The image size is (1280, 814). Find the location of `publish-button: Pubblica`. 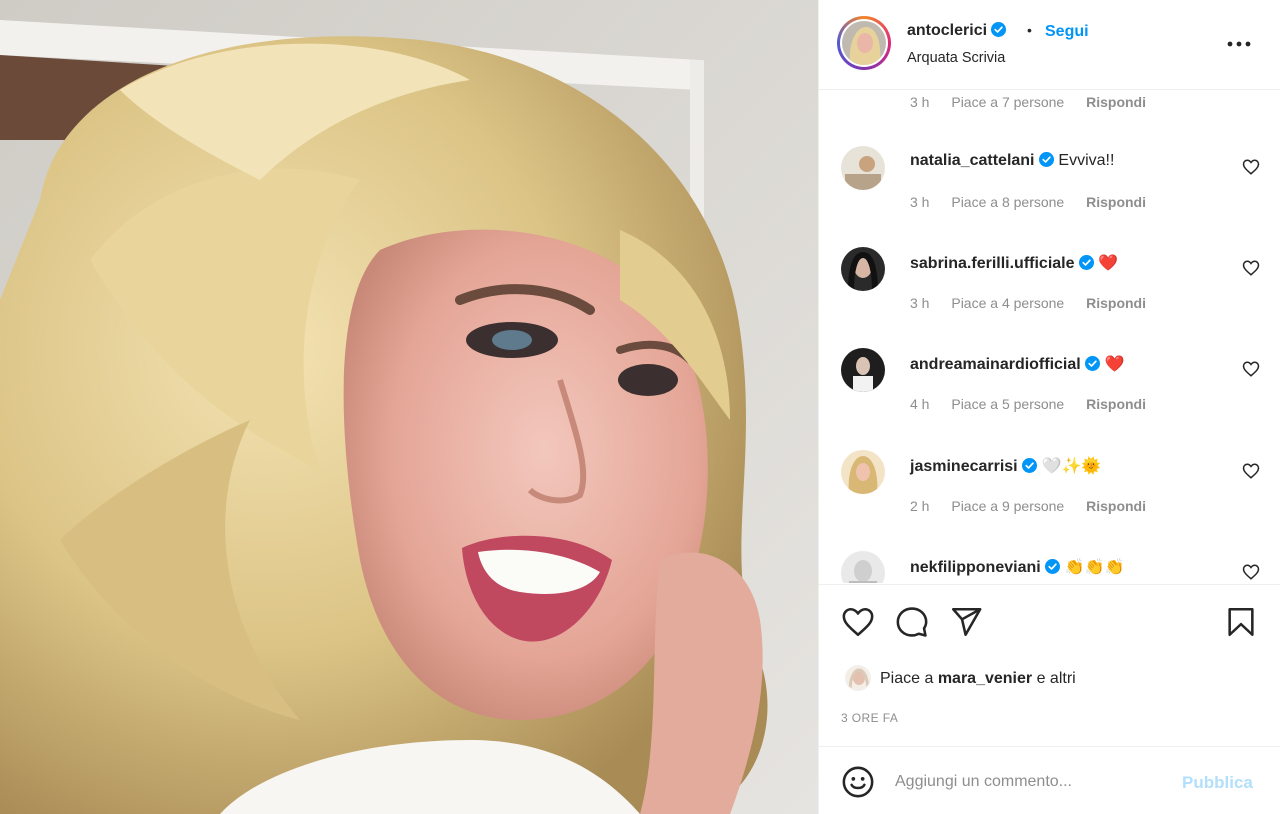

publish-button: Pubblica is located at coordinates (1217, 783).